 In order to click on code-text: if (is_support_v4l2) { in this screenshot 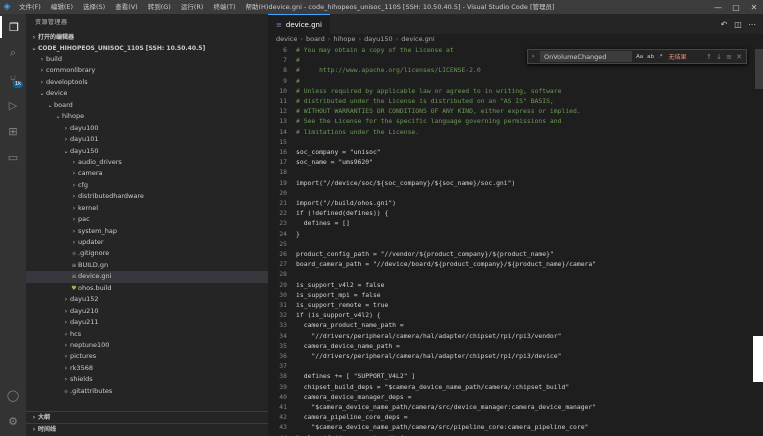, I will do `click(338, 315)`.